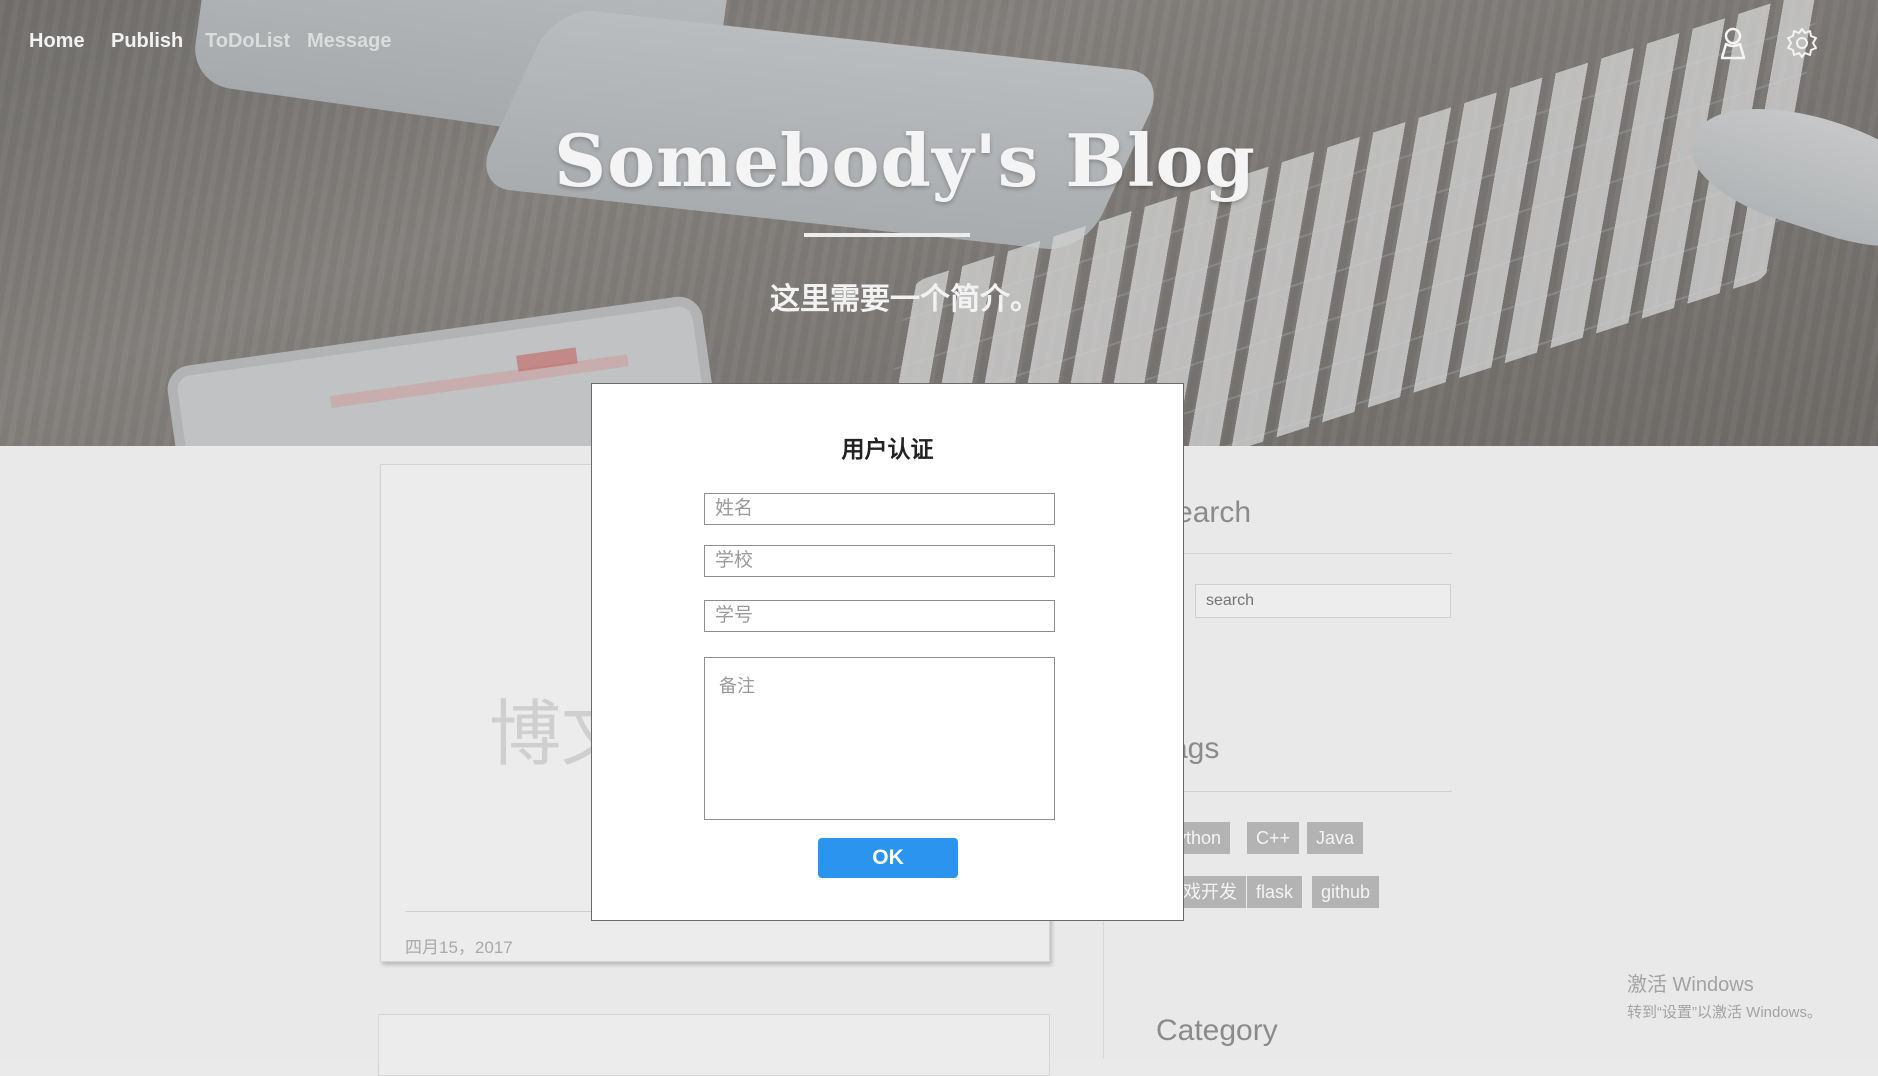  Describe the element at coordinates (57, 41) in the screenshot. I see `nav-home-link: Home` at that location.